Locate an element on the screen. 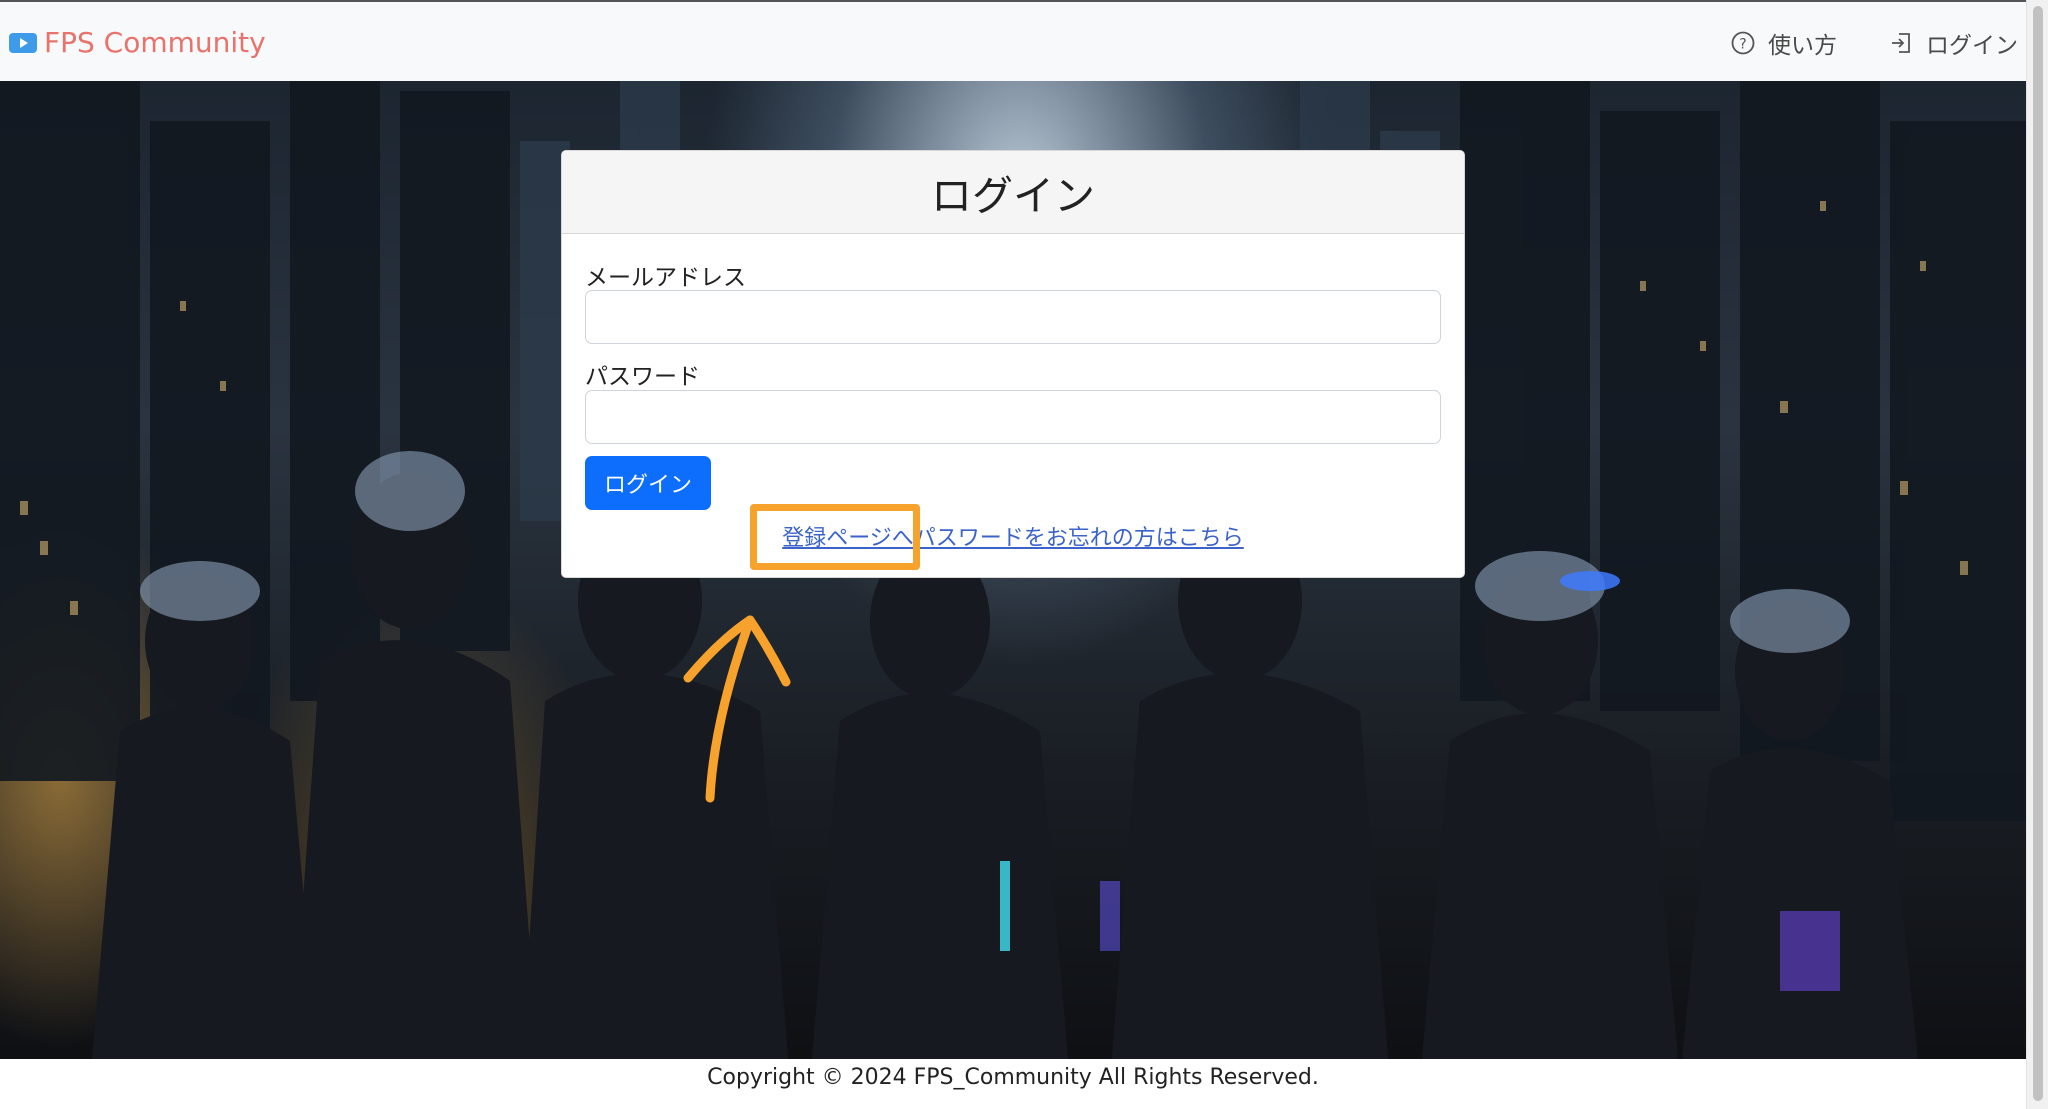 Image resolution: width=2048 pixels, height=1109 pixels. play-badge-icon is located at coordinates (23, 42).